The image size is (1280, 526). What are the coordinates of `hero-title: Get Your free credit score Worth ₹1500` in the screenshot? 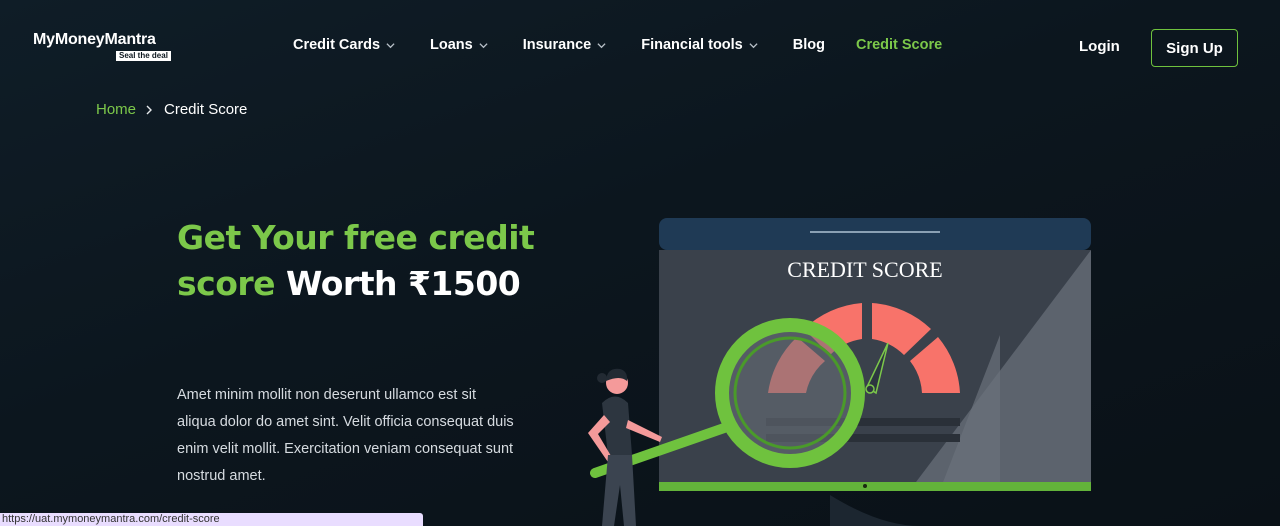 It's located at (367, 261).